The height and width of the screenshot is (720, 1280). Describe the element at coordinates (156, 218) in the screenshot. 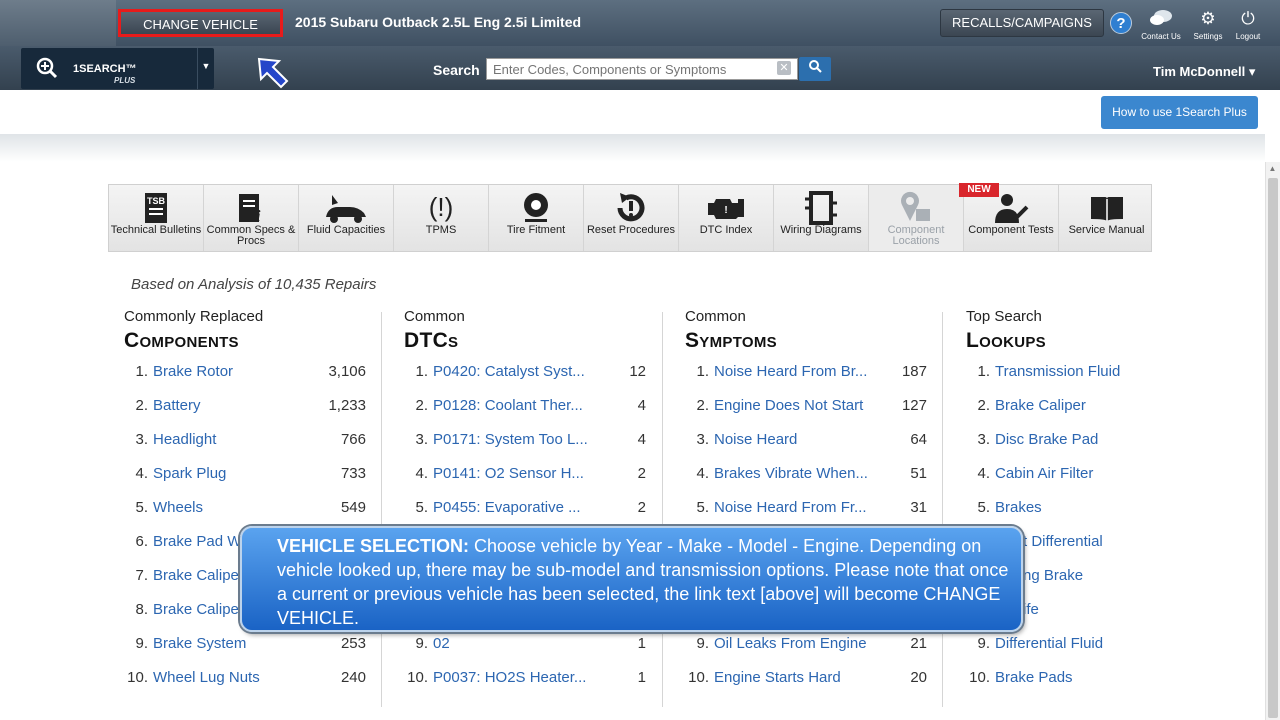

I see `toolbar-item-technical-bulletins: TSB Technical Bulletins` at that location.